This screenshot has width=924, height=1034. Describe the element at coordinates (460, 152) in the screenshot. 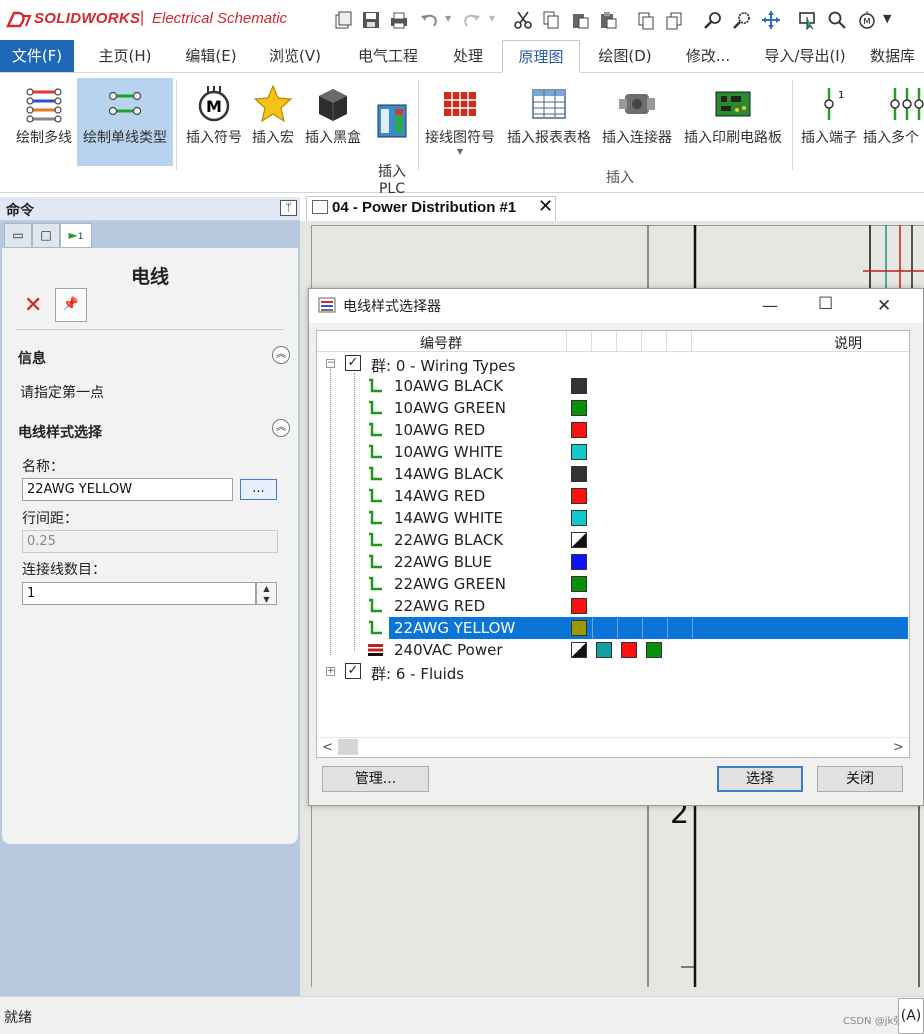

I see `chevron-down-icon: ▼` at that location.